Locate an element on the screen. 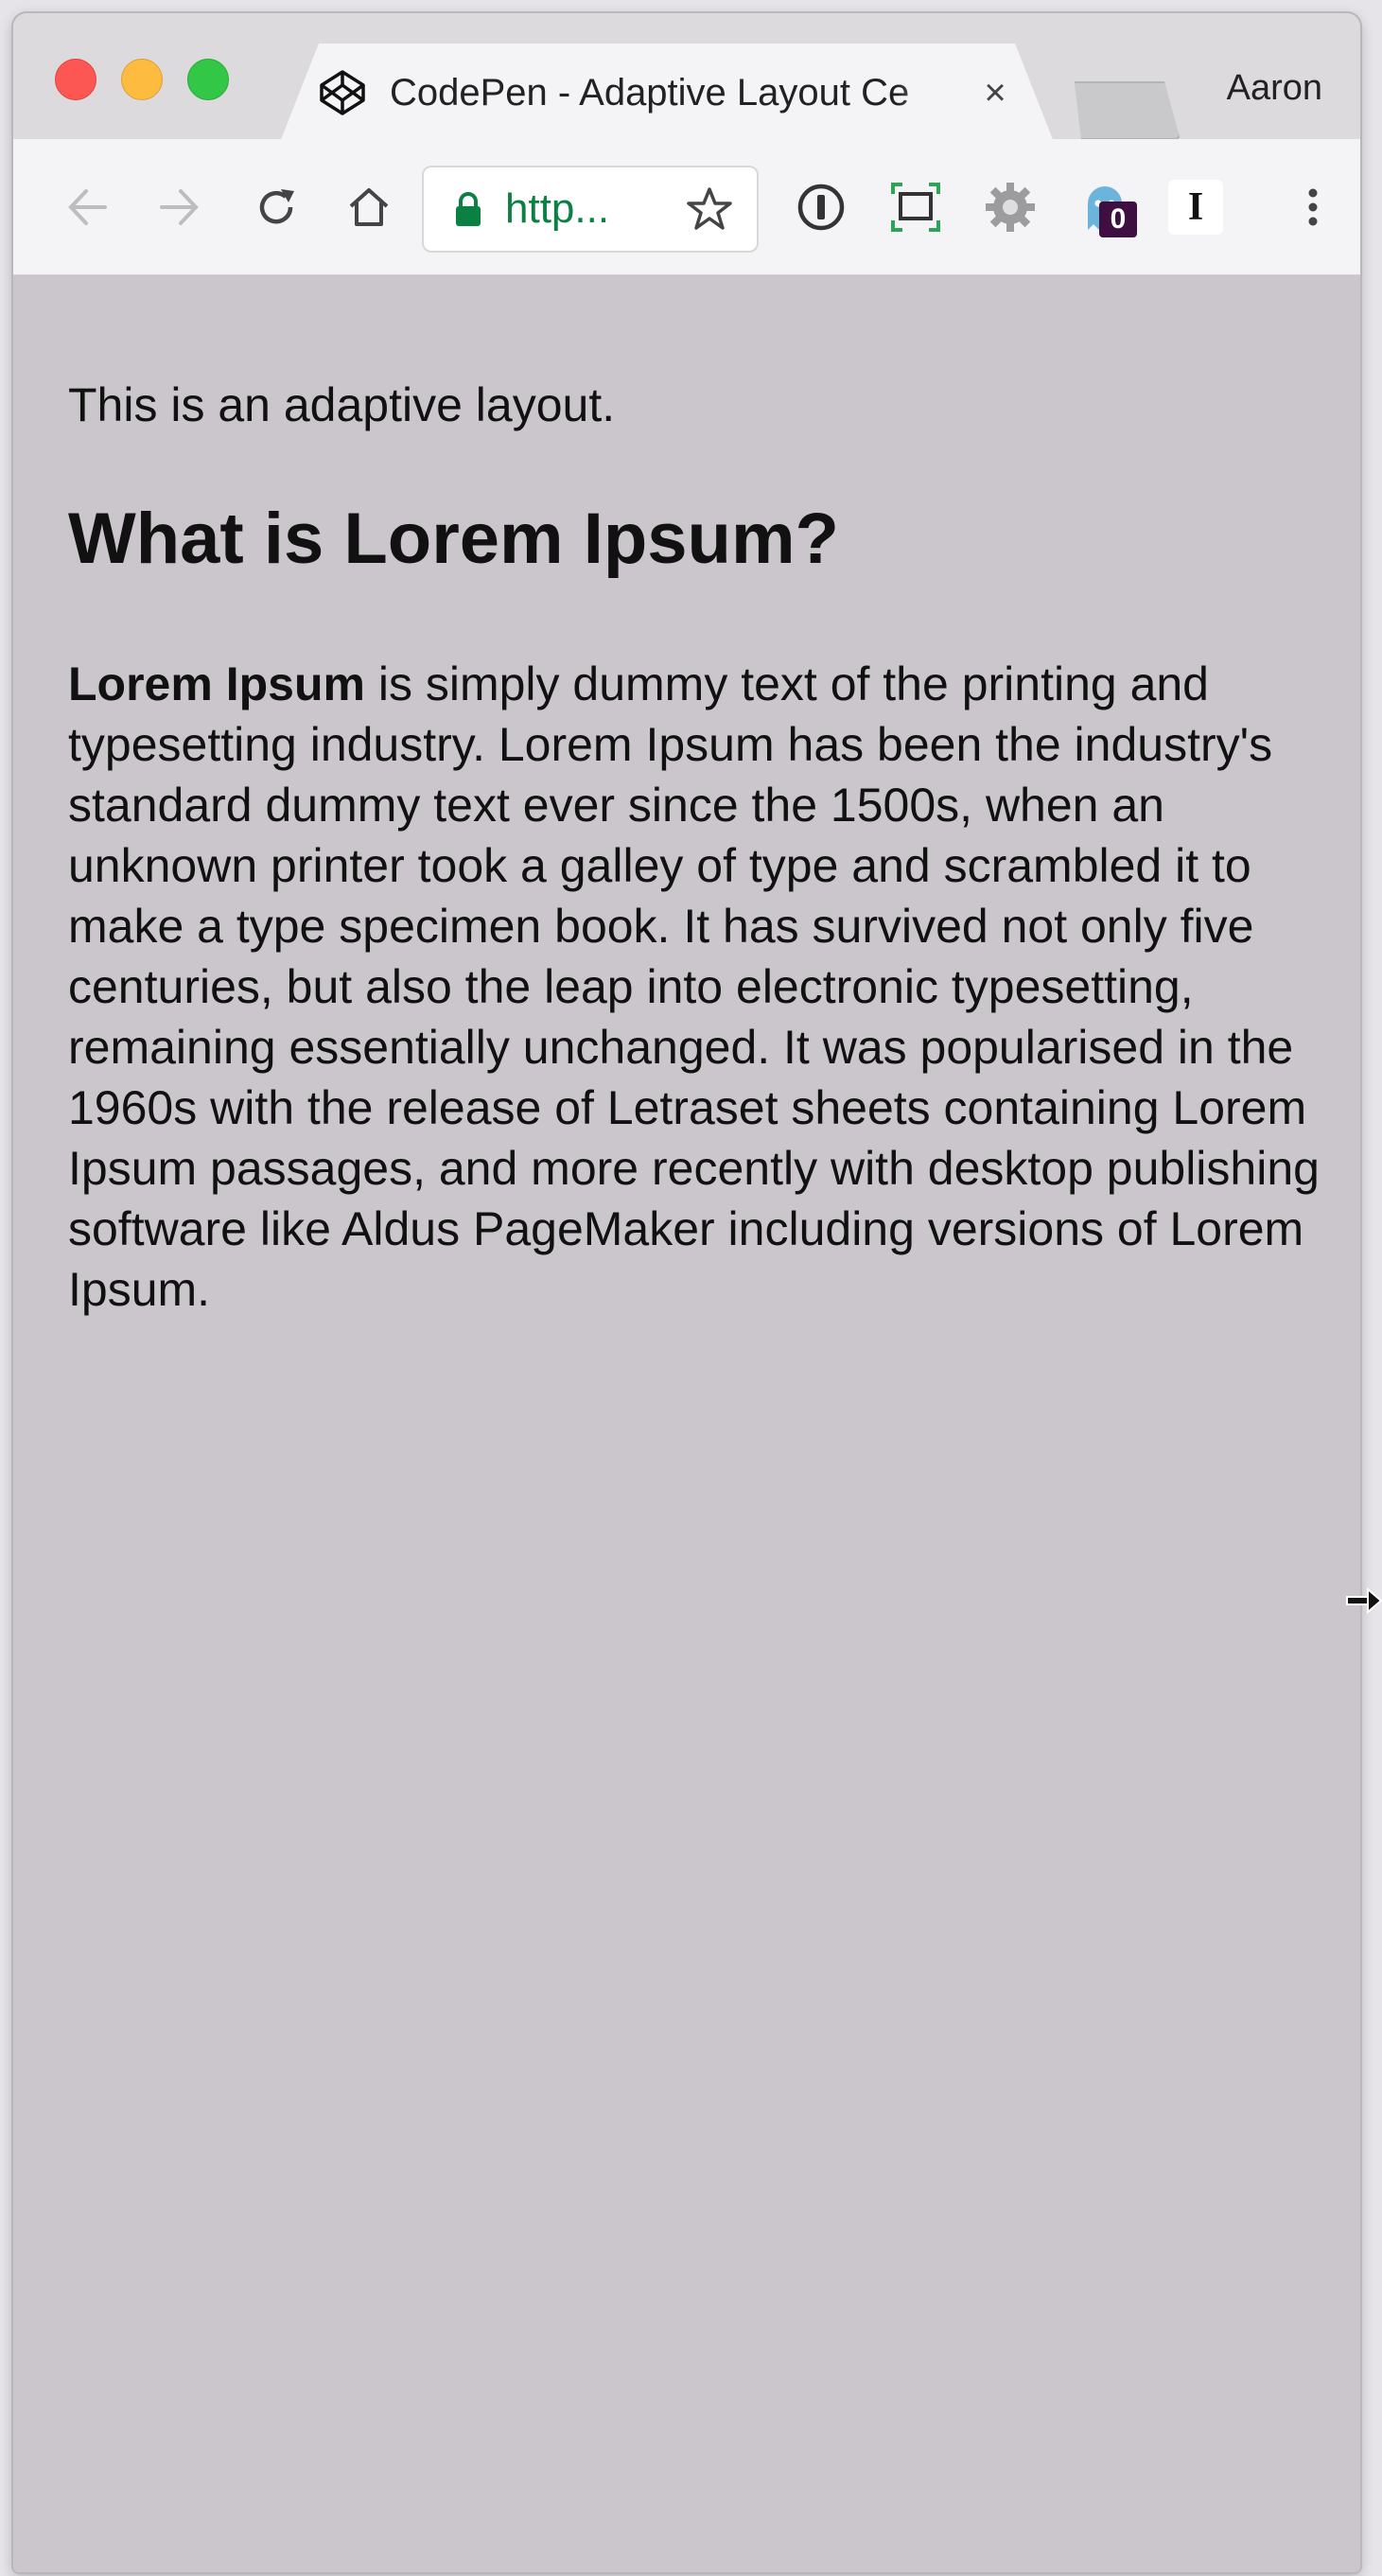 The width and height of the screenshot is (1382, 2576). instapaper-icon: I is located at coordinates (1196, 207).